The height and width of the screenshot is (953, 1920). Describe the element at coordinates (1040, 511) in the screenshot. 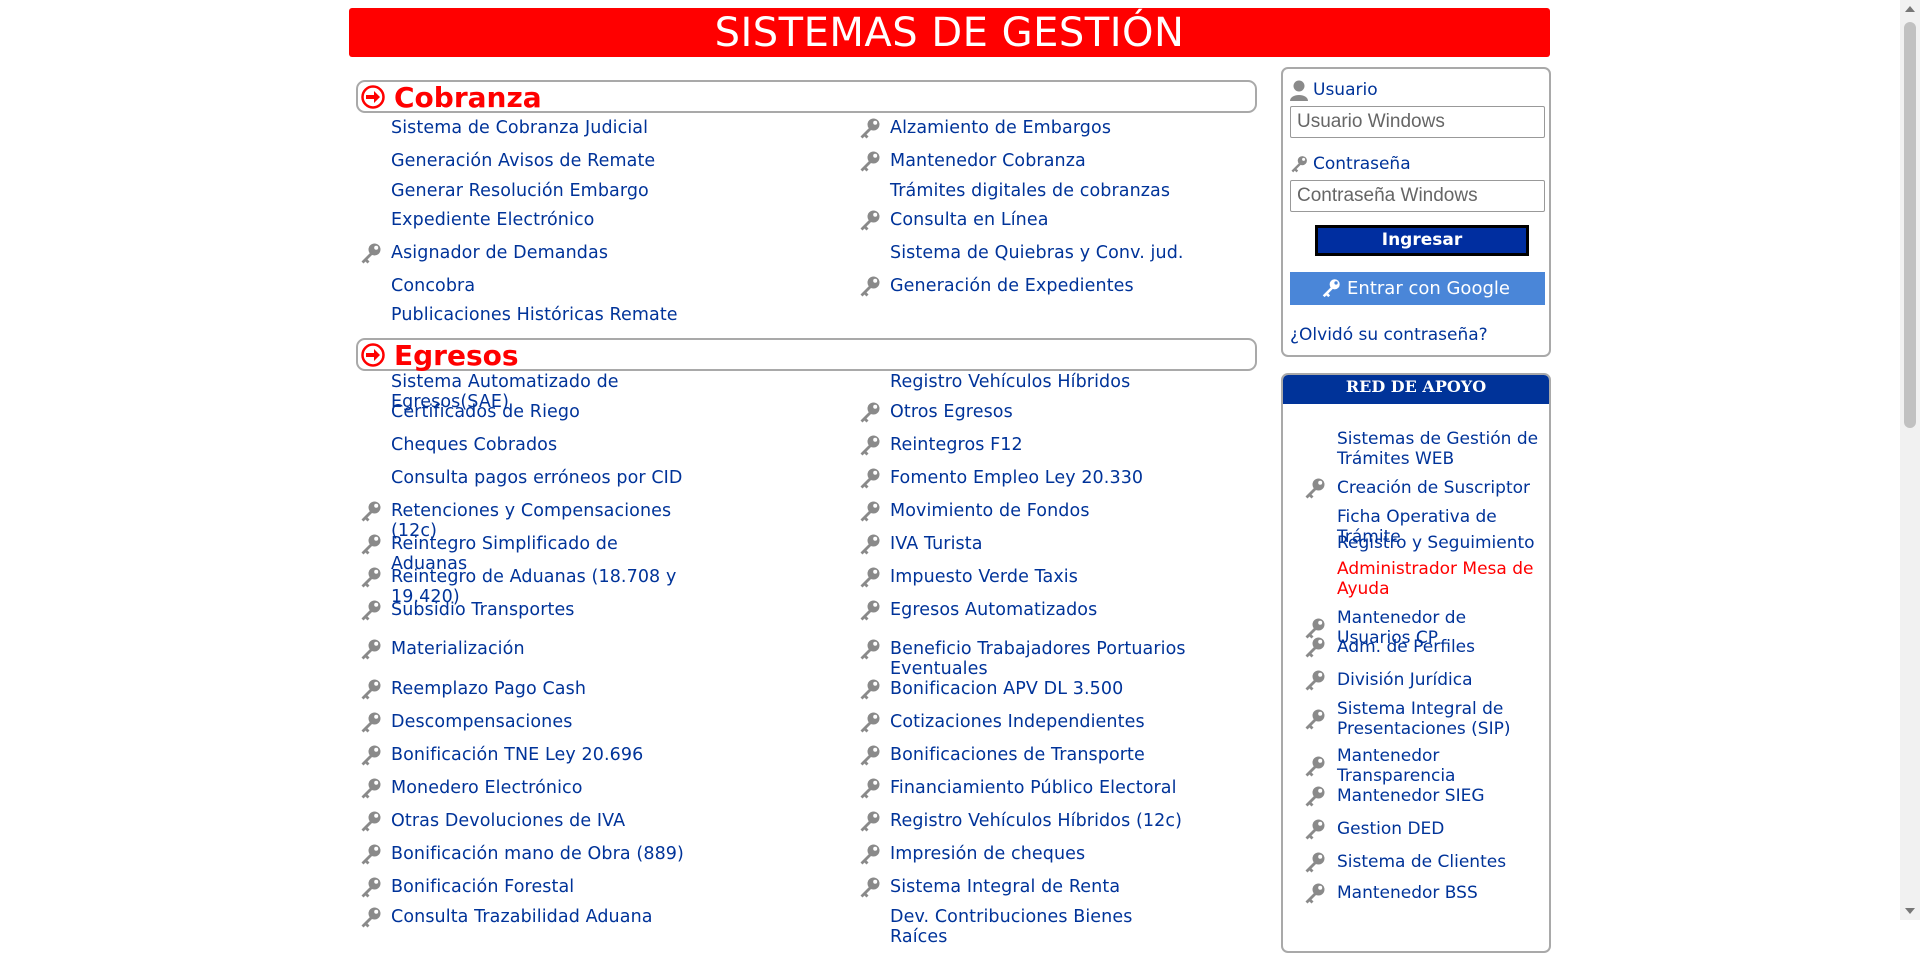

I see `link-label: Movimiento de Fondos` at that location.